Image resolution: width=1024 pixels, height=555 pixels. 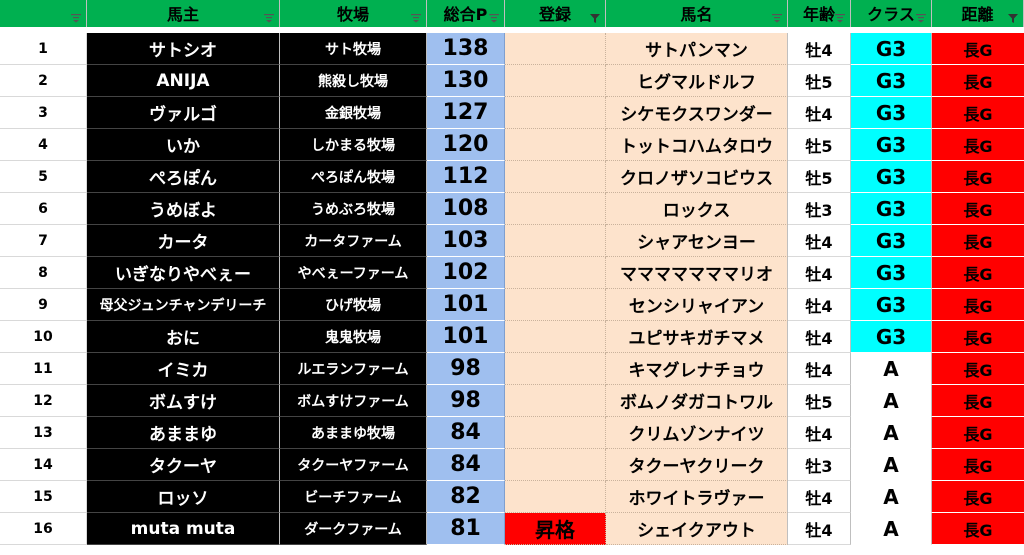 What do you see at coordinates (43, 465) in the screenshot?
I see `cell-num: 14` at bounding box center [43, 465].